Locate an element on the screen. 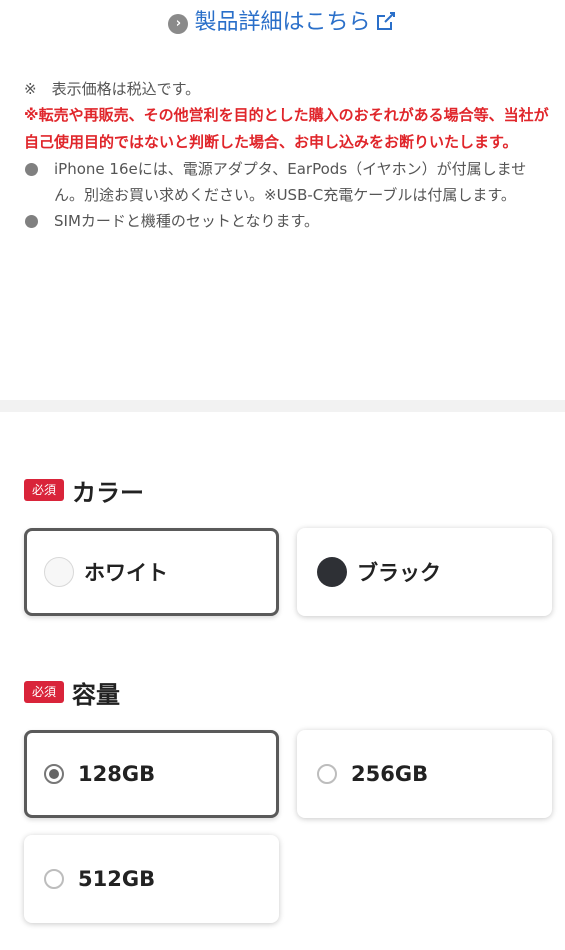  color-section-title: 必須 カラー is located at coordinates (84, 491).